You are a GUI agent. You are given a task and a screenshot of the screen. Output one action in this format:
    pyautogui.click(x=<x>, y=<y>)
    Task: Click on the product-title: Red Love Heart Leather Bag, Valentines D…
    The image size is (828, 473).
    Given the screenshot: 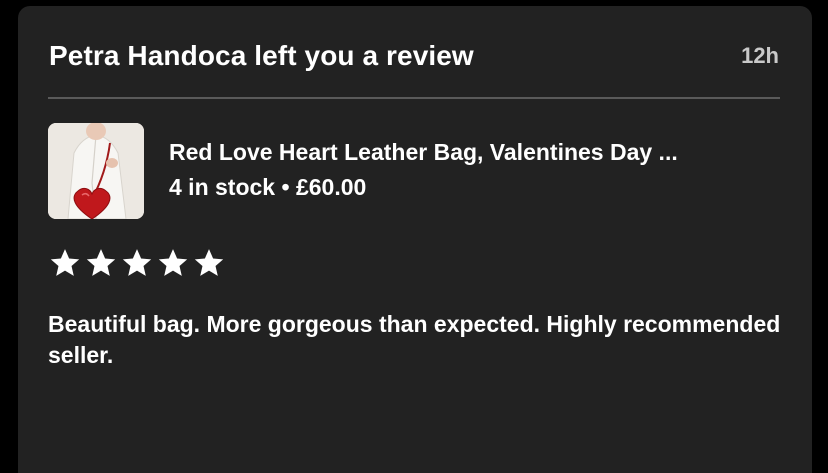 What is the action you would take?
    pyautogui.click(x=474, y=152)
    